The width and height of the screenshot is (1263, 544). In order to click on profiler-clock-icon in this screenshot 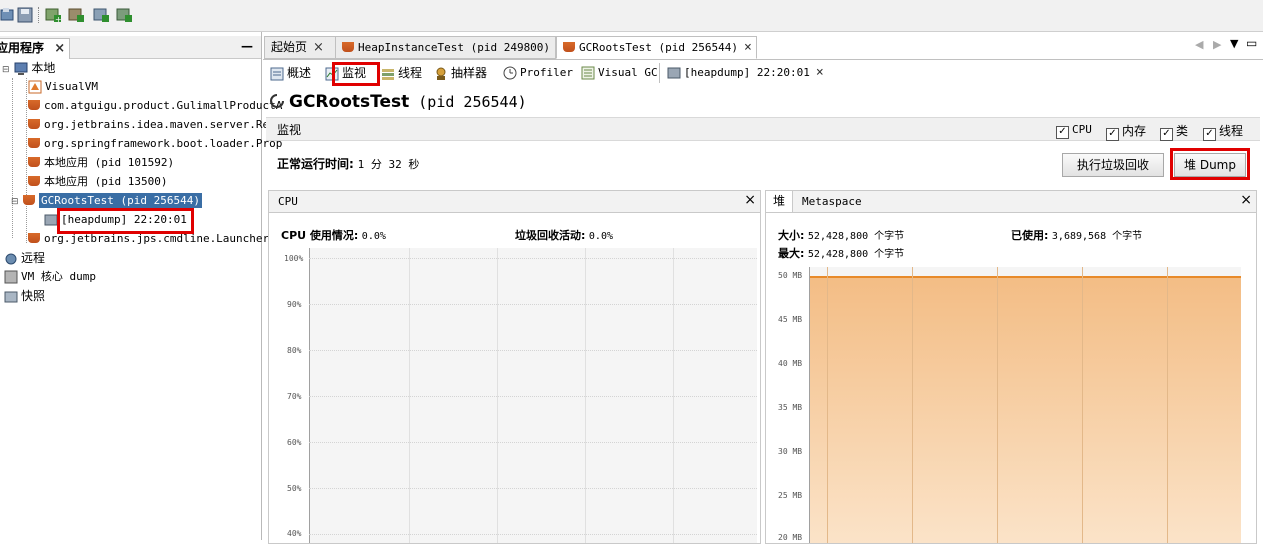, I will do `click(510, 73)`.